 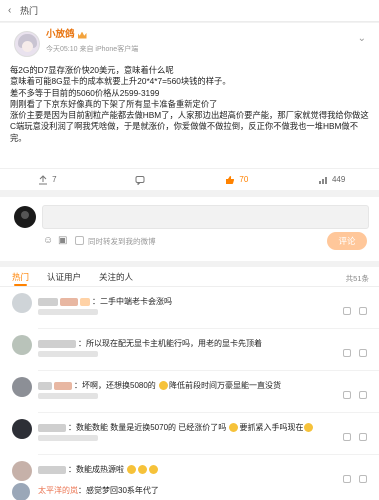 I want to click on repost-button: 7, so click(x=47, y=179).